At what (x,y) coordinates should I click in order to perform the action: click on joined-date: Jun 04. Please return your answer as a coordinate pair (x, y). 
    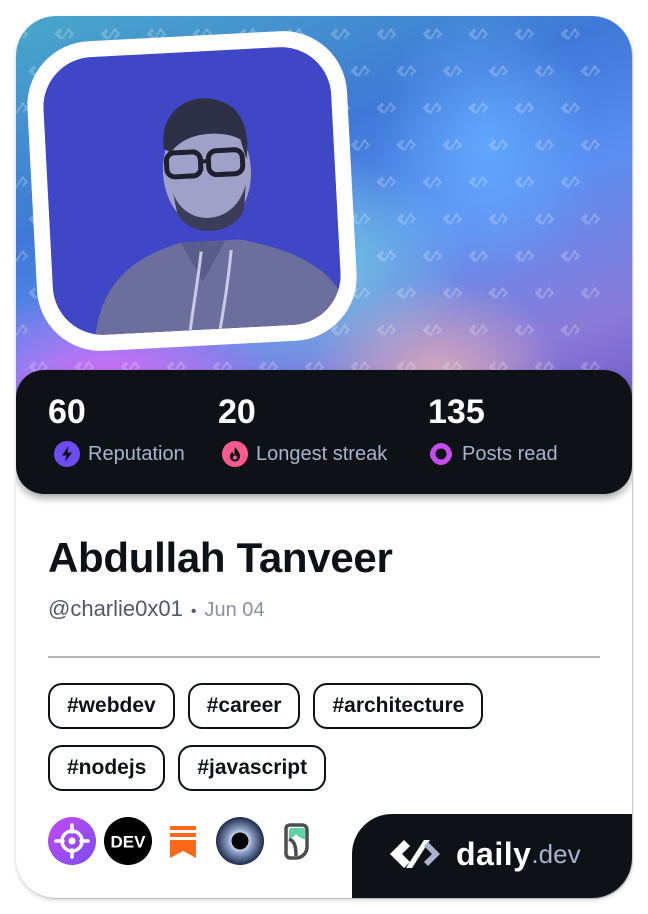
    Looking at the image, I should click on (234, 610).